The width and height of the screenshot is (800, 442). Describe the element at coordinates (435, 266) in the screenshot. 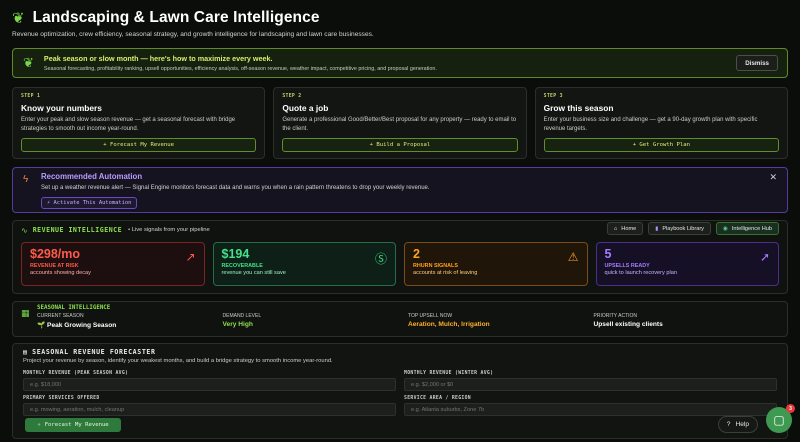

I see `card-label: RHURN SIGNALS` at that location.